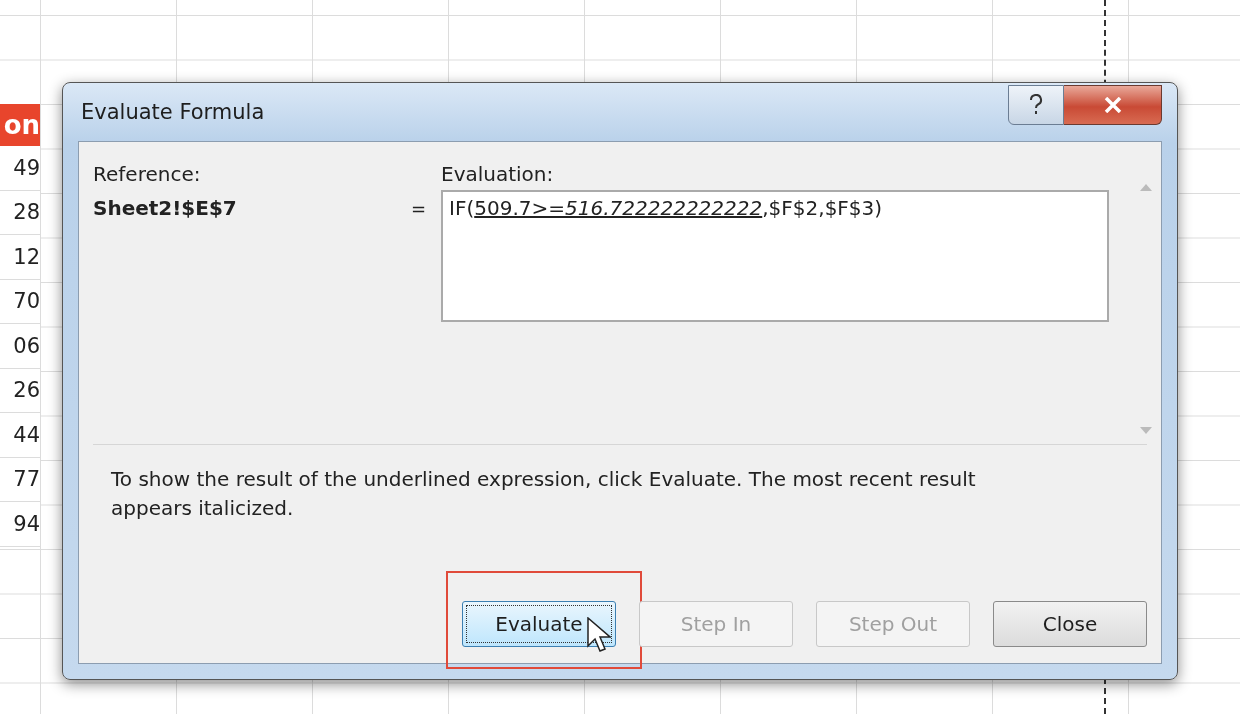  I want to click on close-button, so click(1113, 105).